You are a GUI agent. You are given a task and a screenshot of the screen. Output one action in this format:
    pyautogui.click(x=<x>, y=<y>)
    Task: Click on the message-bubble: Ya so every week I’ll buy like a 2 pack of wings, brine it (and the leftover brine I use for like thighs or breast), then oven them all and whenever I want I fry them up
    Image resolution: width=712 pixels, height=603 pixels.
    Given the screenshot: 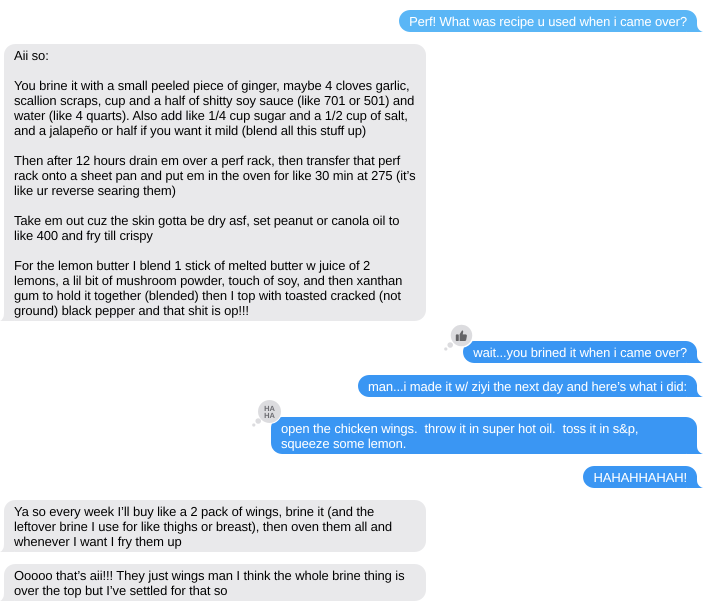 What is the action you would take?
    pyautogui.click(x=215, y=526)
    